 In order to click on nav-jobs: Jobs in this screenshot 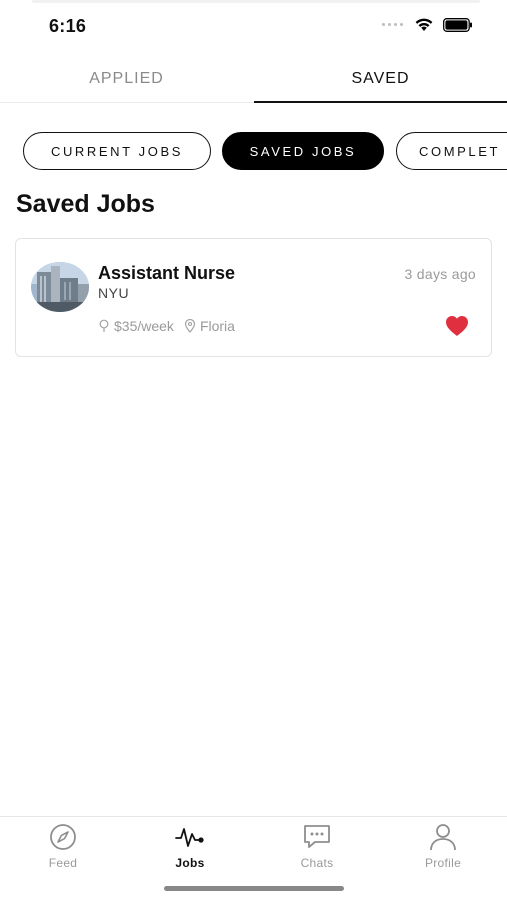, I will do `click(190, 847)`.